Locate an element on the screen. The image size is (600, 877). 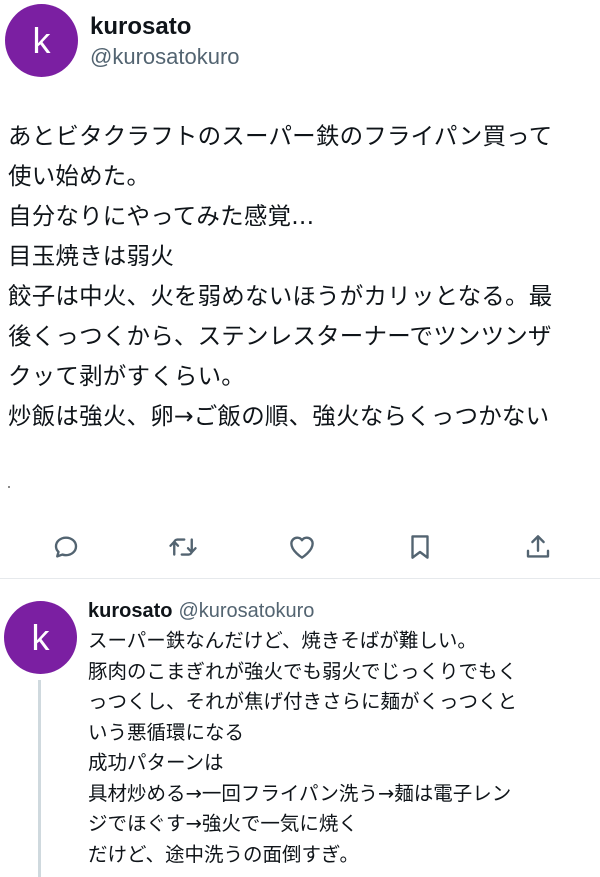
action-bar is located at coordinates (300, 547).